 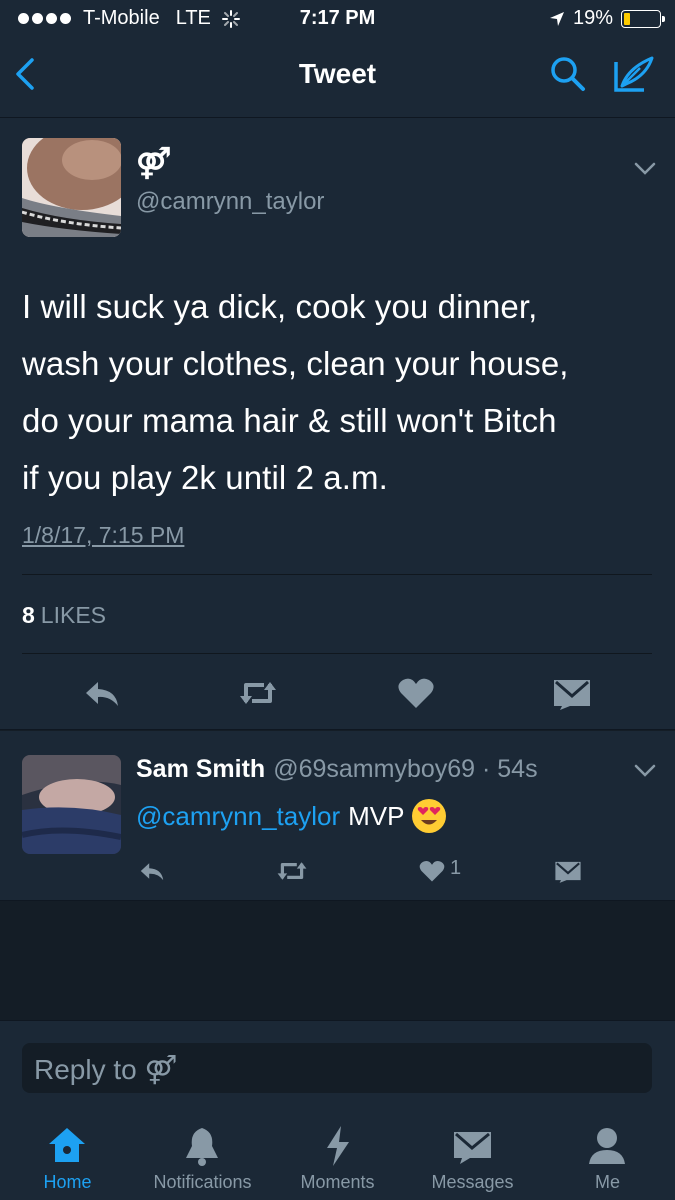 I want to click on tweet-text-line: wash your clothes, clean your house,, so click(x=295, y=363).